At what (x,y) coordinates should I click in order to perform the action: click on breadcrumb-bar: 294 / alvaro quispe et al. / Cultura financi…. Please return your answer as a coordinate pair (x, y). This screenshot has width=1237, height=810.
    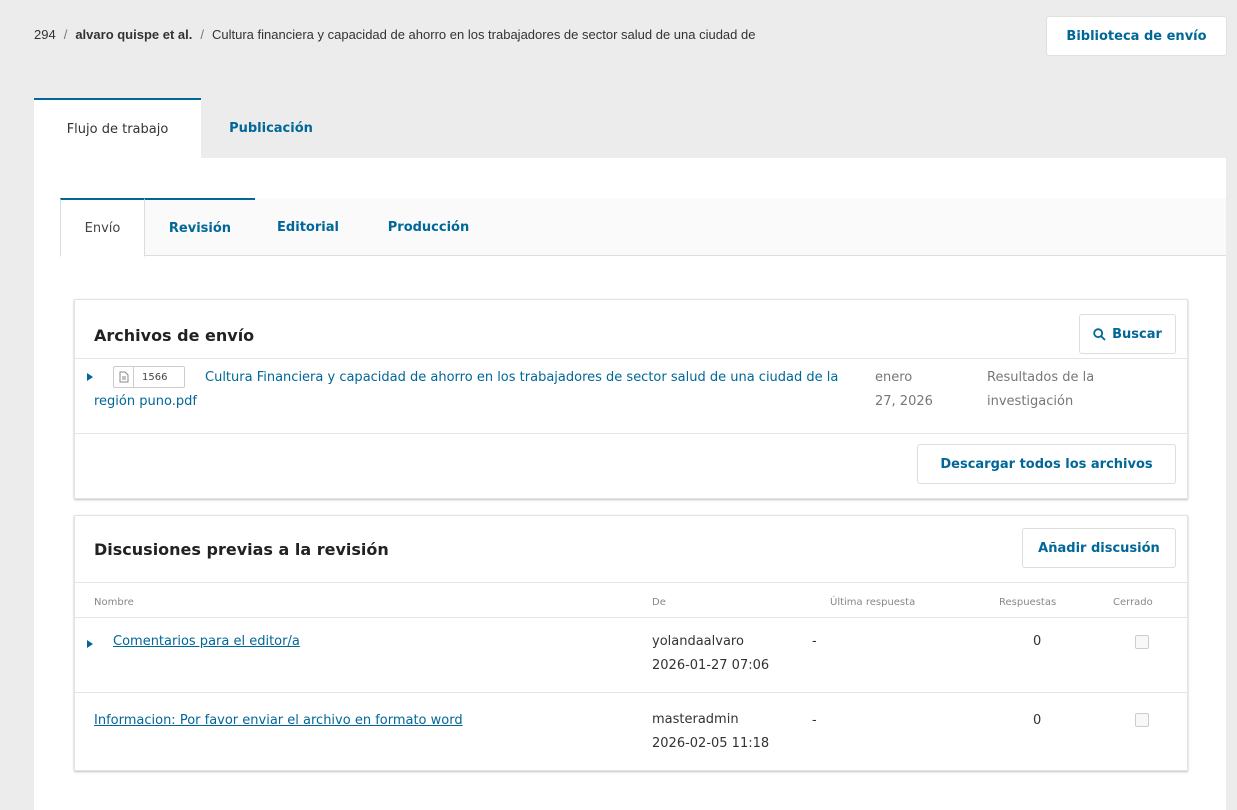
    Looking at the image, I should click on (618, 38).